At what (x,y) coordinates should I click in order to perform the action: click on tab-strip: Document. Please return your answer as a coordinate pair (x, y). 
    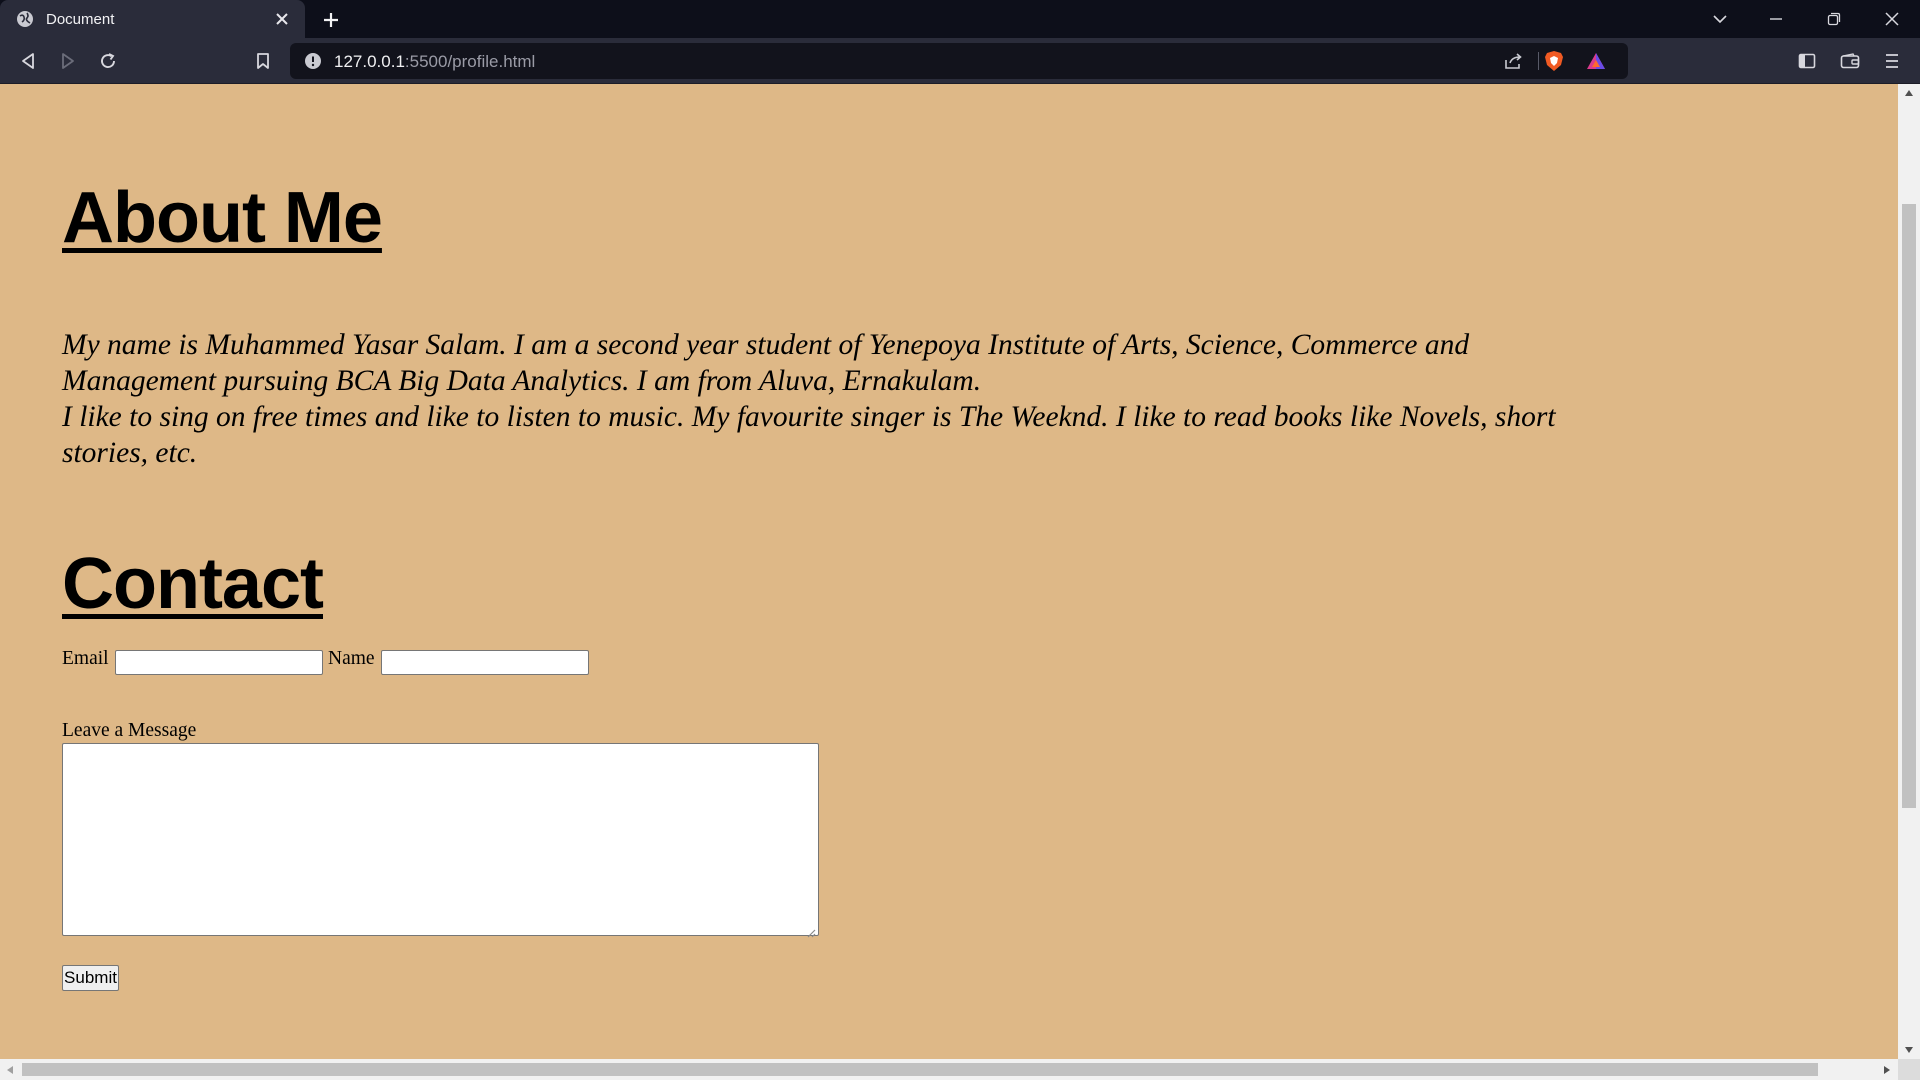
    Looking at the image, I should click on (960, 19).